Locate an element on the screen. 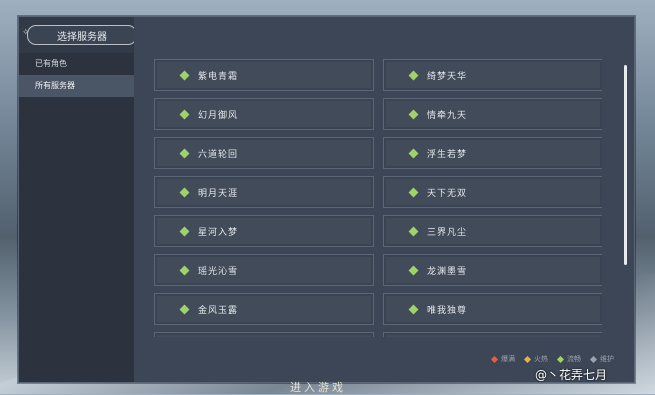 This screenshot has height=395, width=655. legend-item: 流畅 is located at coordinates (568, 359).